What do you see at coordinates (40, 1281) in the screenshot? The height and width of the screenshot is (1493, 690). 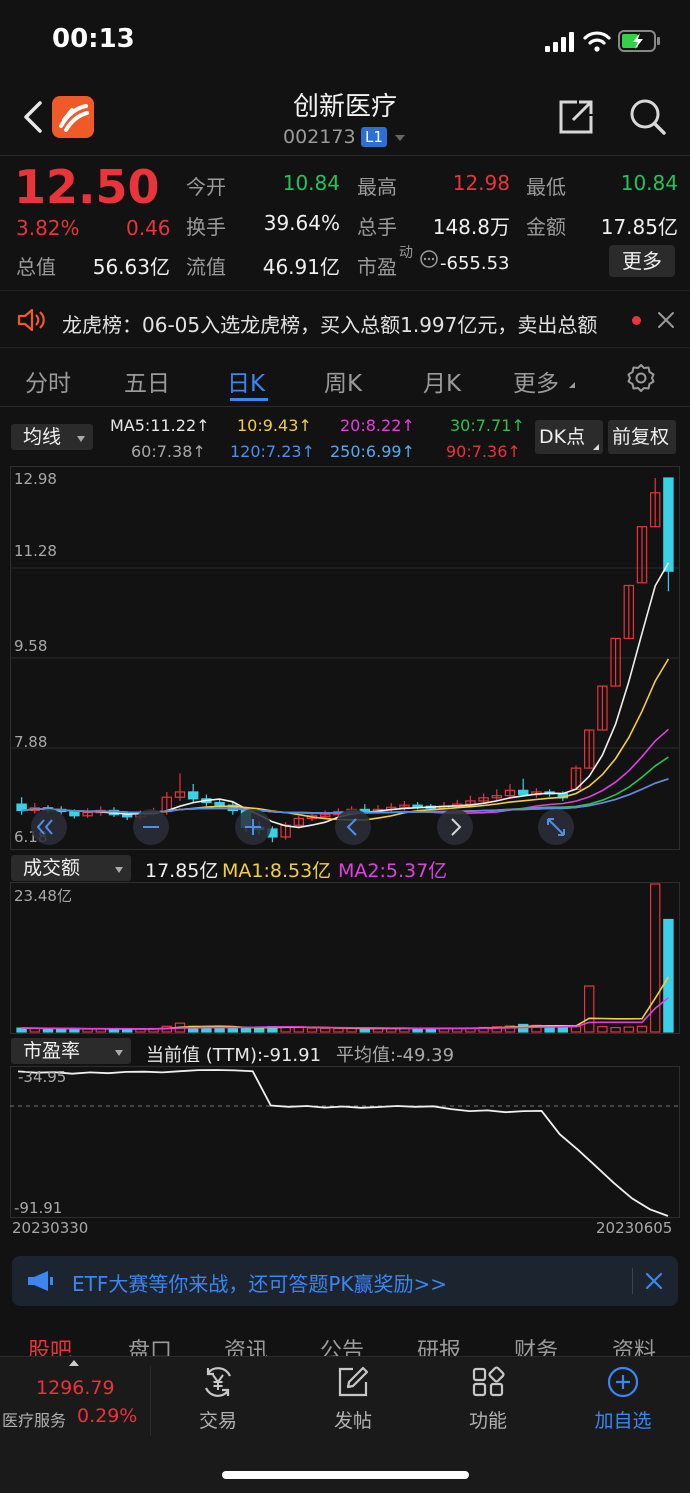 I see `megaphone-icon` at bounding box center [40, 1281].